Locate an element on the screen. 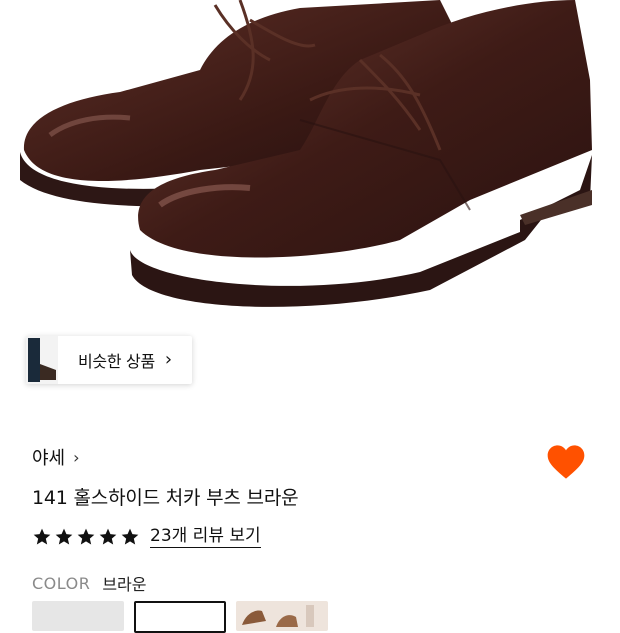 The width and height of the screenshot is (620, 633). brand-name: 야세 is located at coordinates (49, 458).